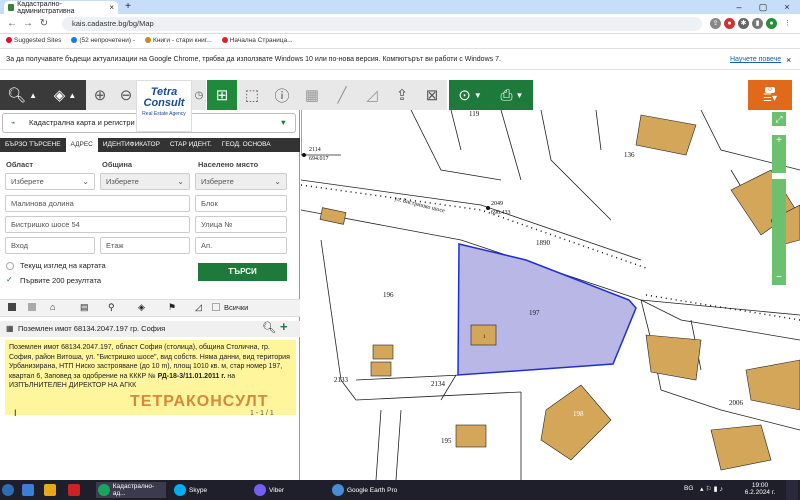 The image size is (800, 500). Describe the element at coordinates (172, 307) in the screenshot. I see `flag-icon: ⚑` at that location.